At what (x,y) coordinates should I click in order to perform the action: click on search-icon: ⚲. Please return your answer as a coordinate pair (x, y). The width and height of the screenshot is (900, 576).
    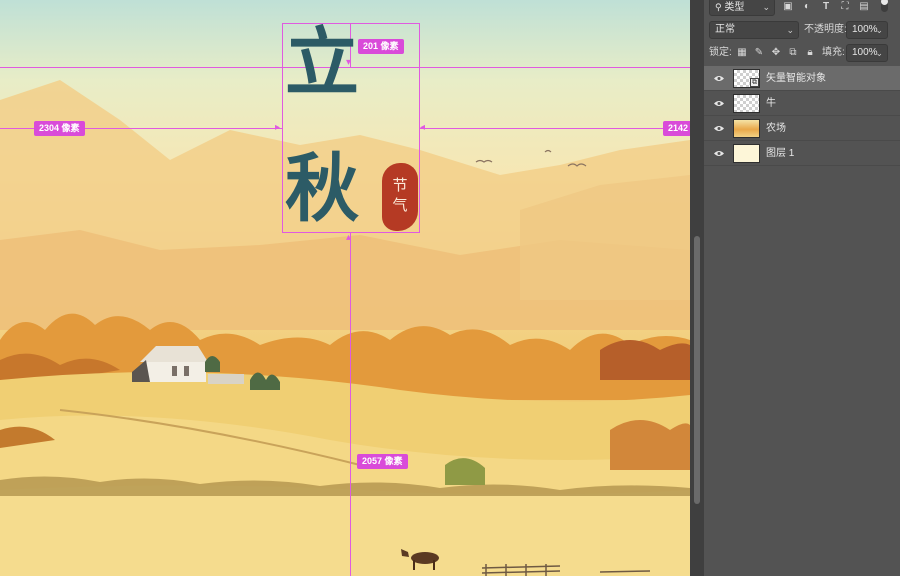
    Looking at the image, I should click on (718, 7).